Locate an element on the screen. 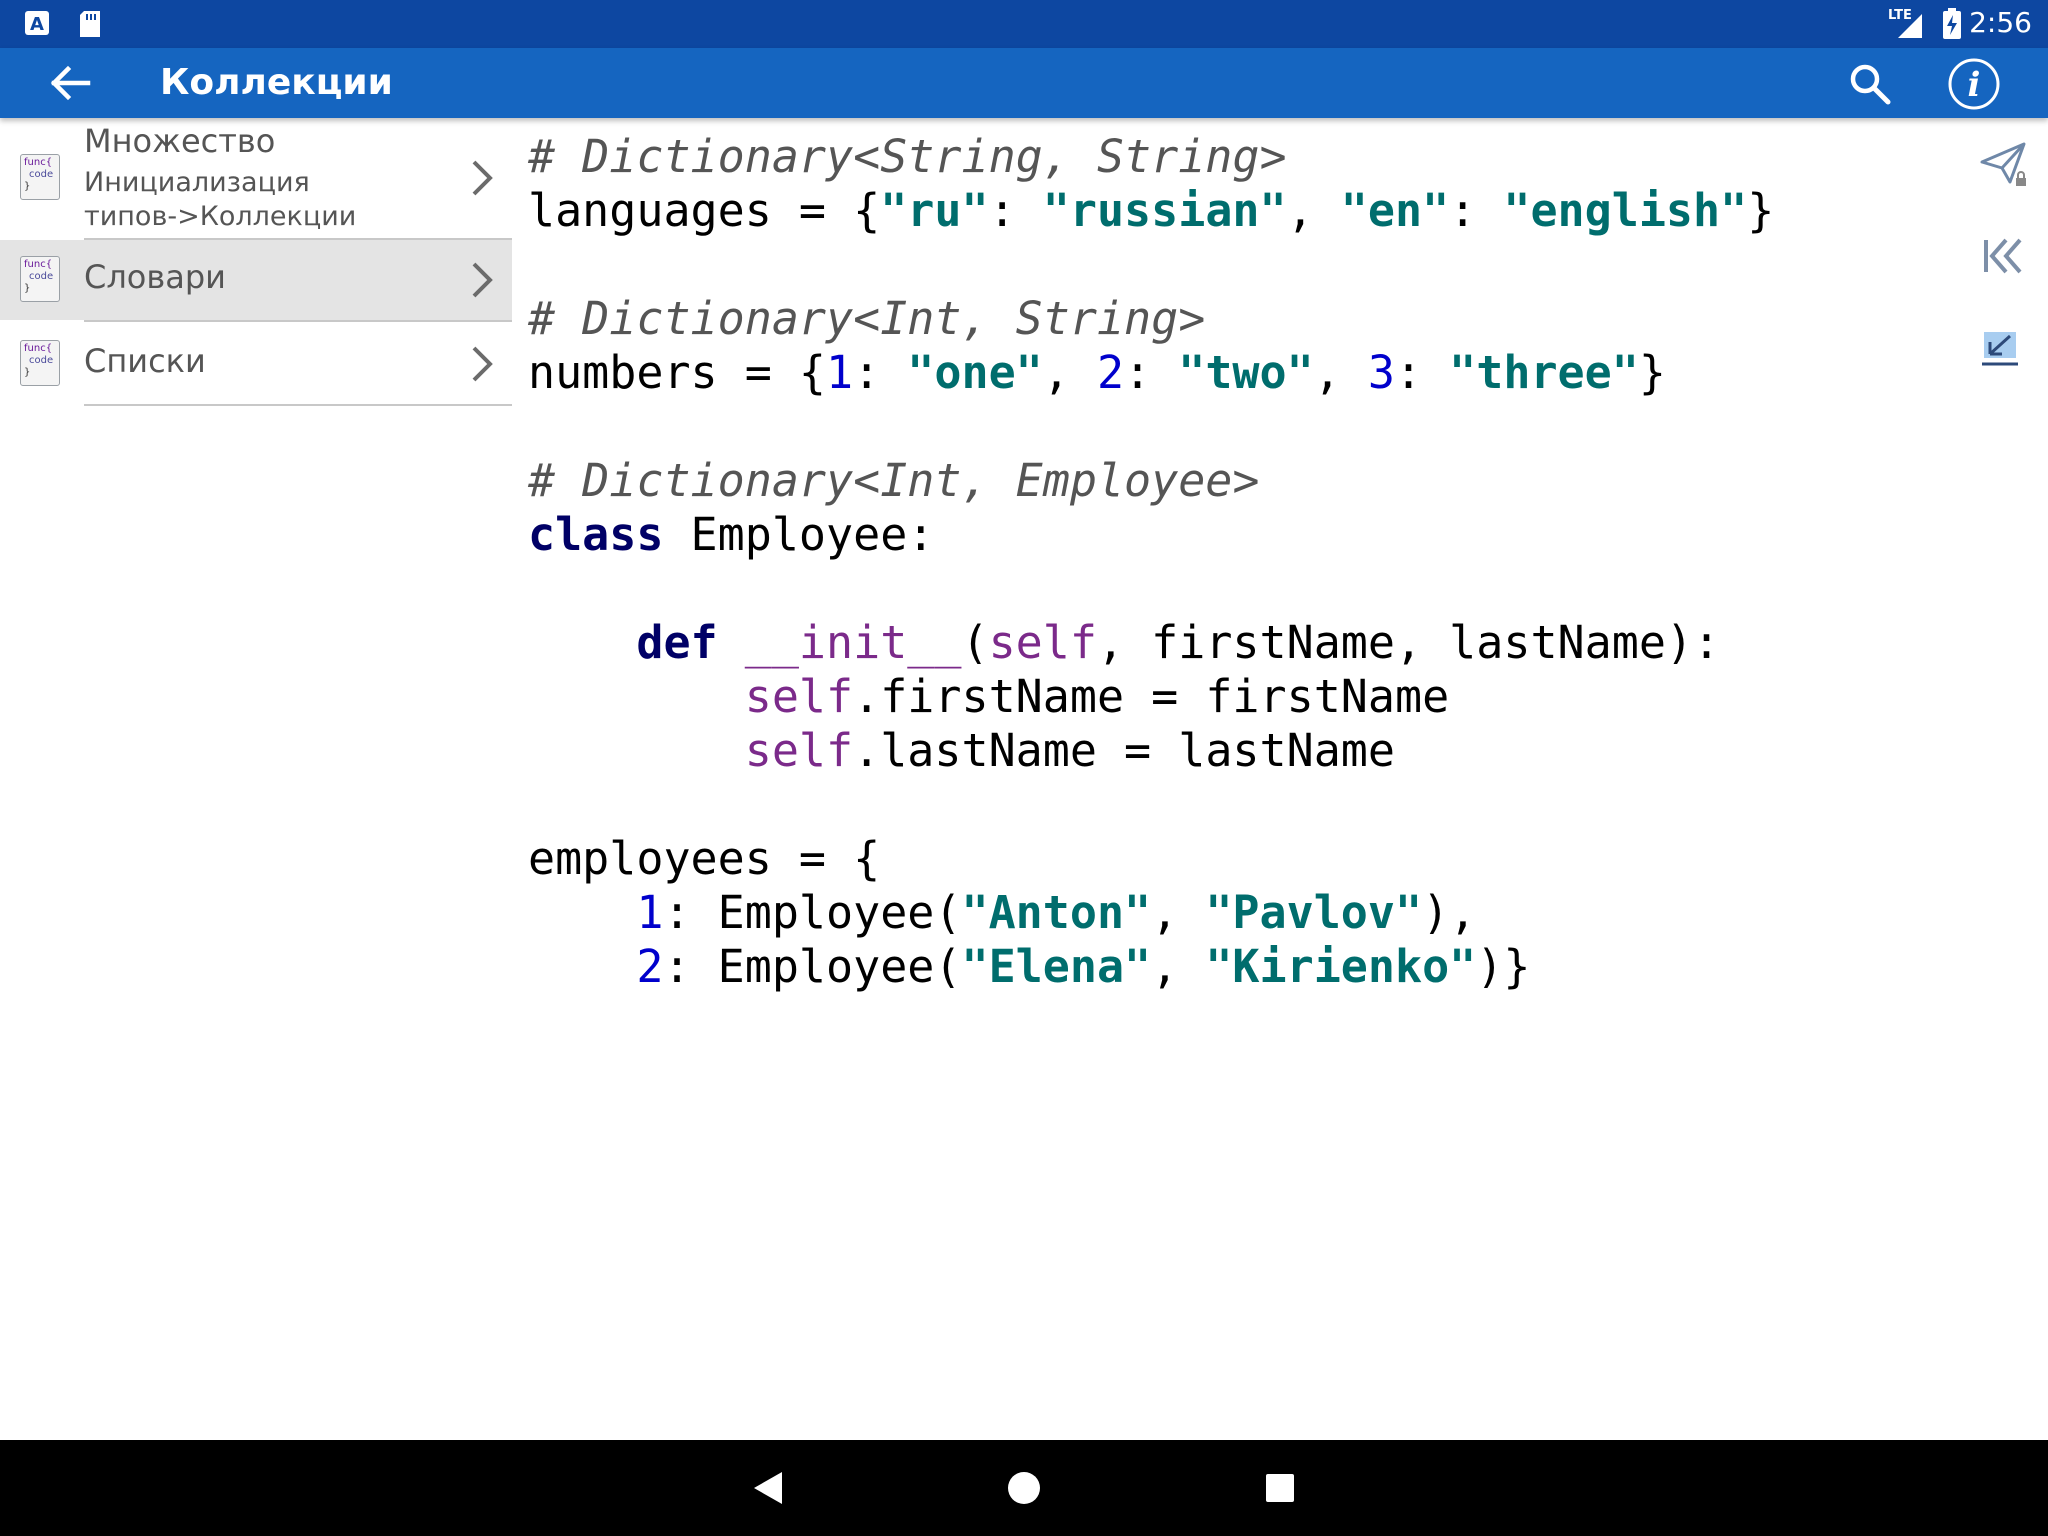  code-line: # Dictionary<String, String> is located at coordinates (1228, 157).